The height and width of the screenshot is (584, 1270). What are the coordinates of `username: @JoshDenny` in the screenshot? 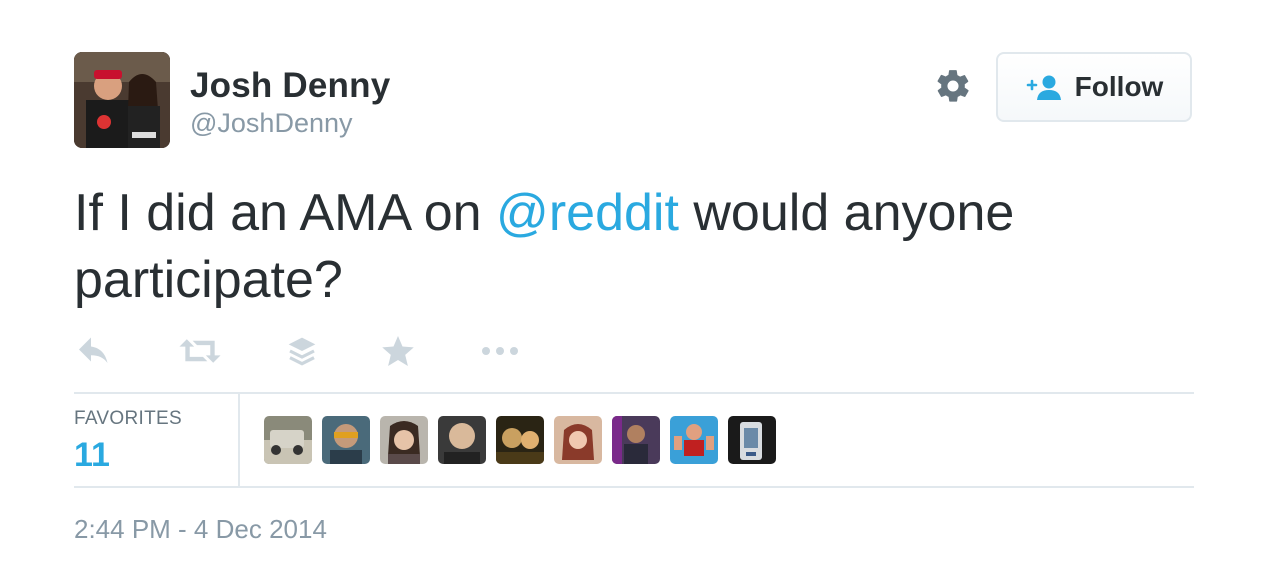 It's located at (271, 123).